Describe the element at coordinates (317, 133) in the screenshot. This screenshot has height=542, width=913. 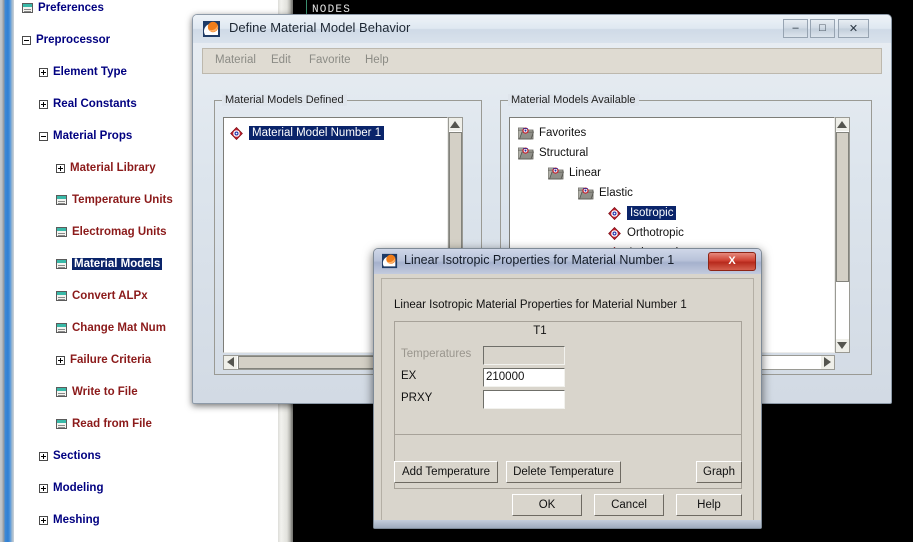
I see `list-item-label: Material Model Number 1` at that location.